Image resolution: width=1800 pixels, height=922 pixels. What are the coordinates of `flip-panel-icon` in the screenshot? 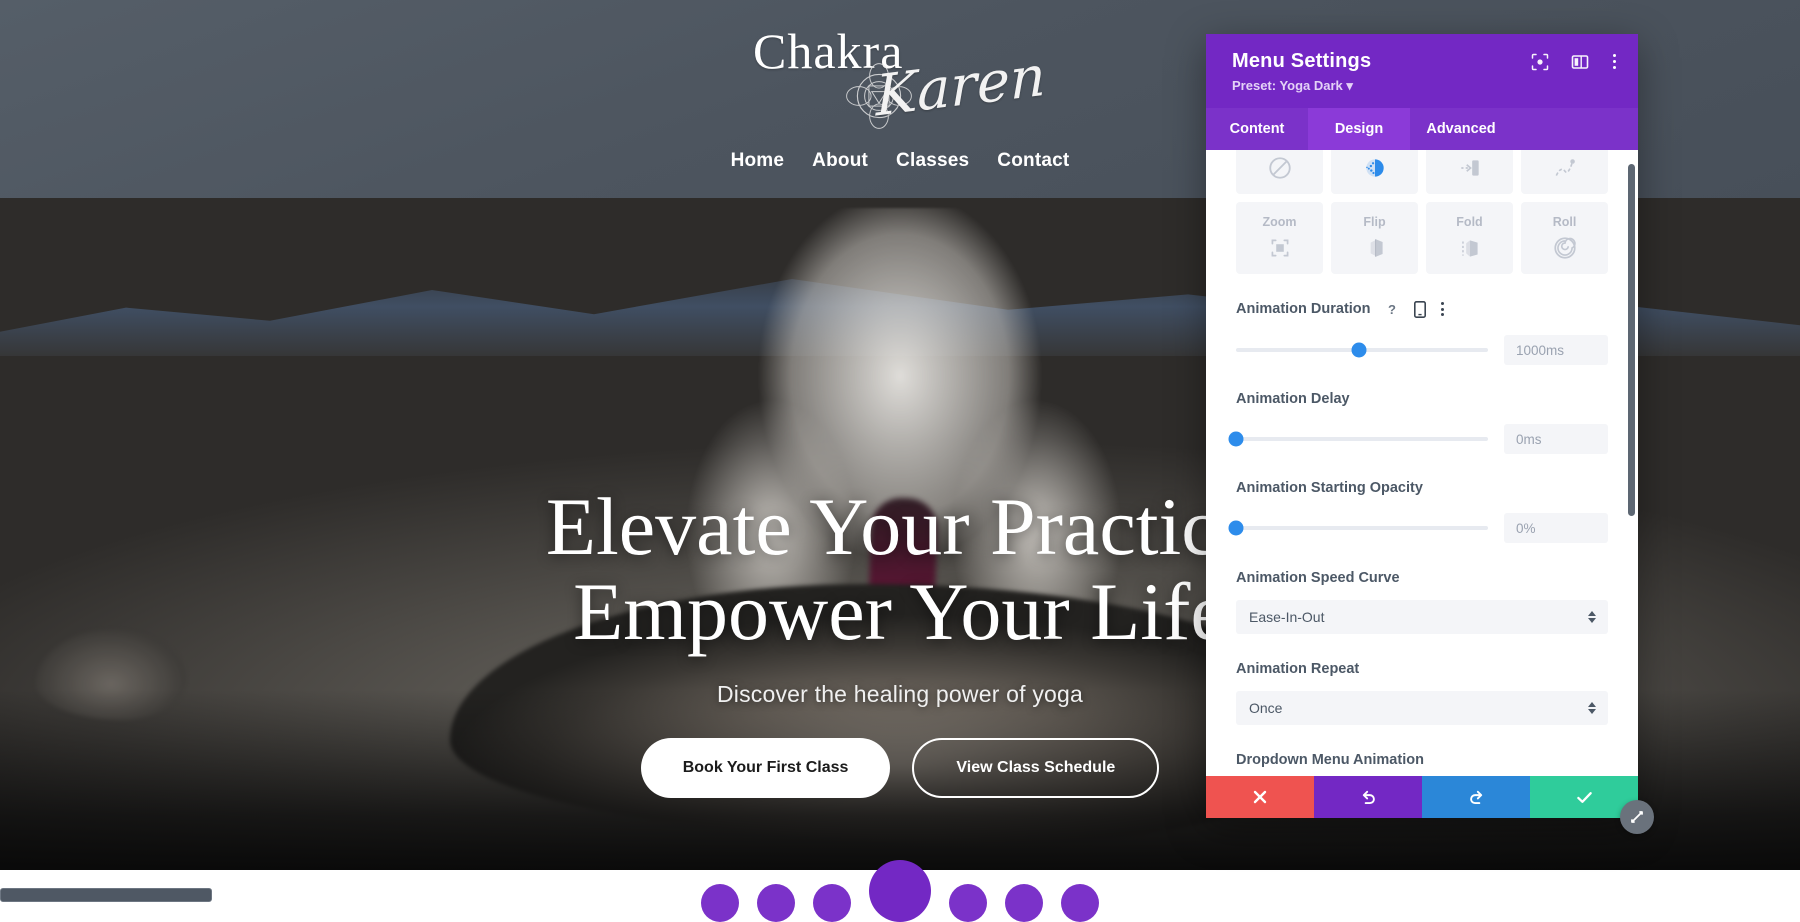 It's located at (1375, 248).